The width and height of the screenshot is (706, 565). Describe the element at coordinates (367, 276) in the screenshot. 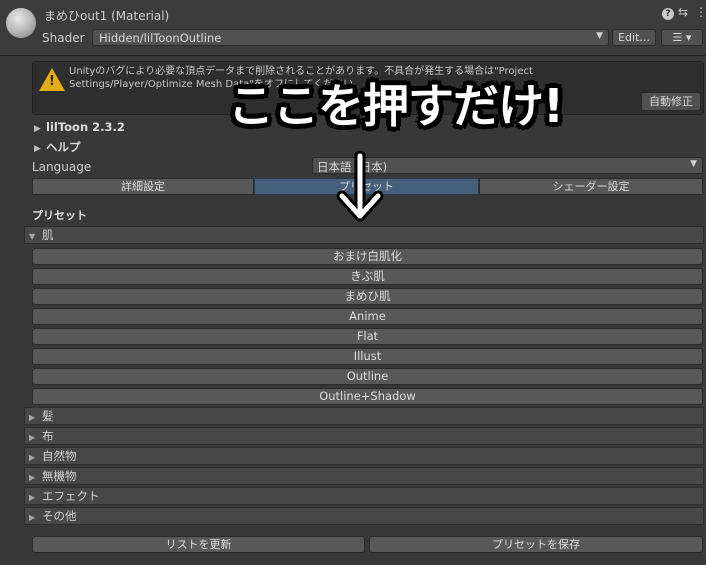

I see `preset-button: きぶ肌` at that location.